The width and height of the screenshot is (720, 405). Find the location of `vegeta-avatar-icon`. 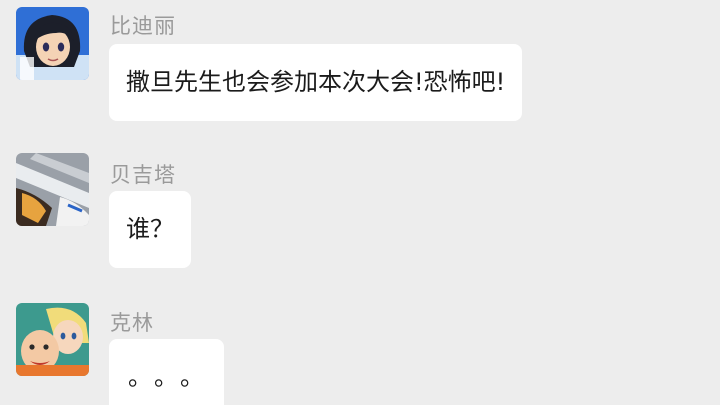

vegeta-avatar-icon is located at coordinates (52, 189).